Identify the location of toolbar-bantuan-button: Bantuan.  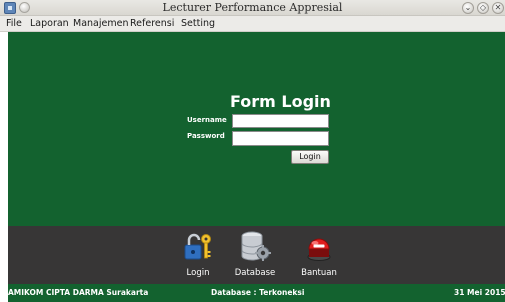
(319, 255).